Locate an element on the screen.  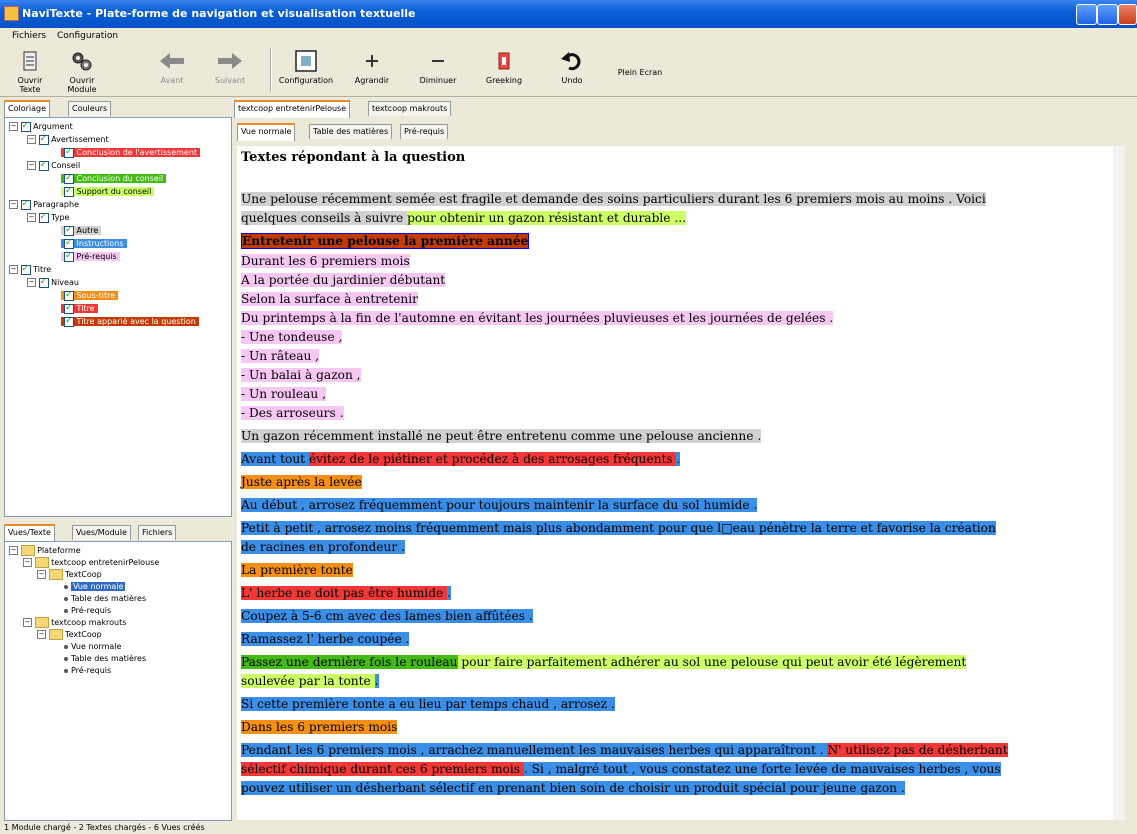
tab-vues-texte: Vues/Texte is located at coordinates (29, 533).